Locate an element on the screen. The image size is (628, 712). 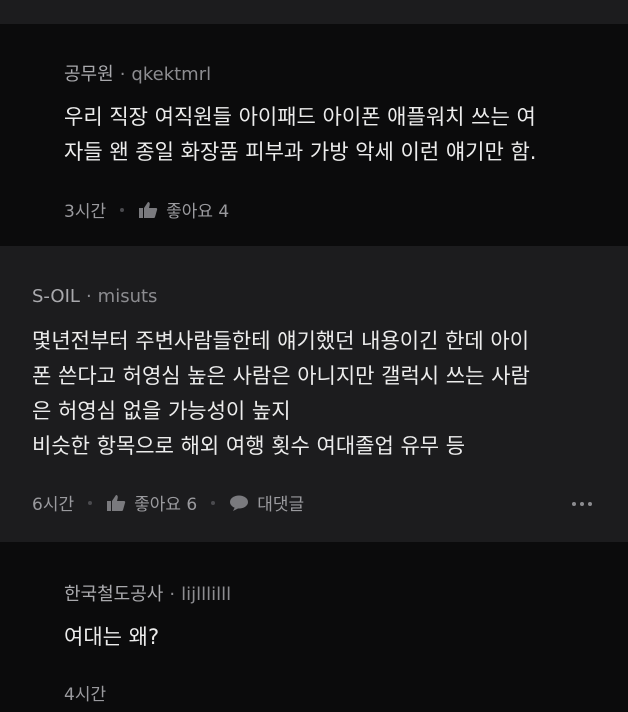
more-options-icon is located at coordinates (582, 504).